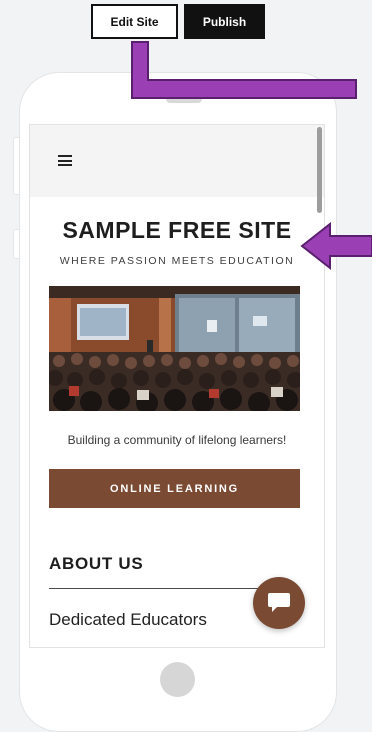  I want to click on phone-home-button, so click(177, 679).